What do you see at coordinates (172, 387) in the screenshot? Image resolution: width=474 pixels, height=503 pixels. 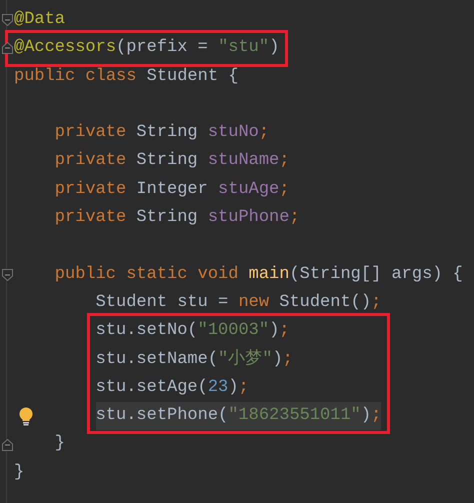 I see `code-line: stu.setAge(23);` at bounding box center [172, 387].